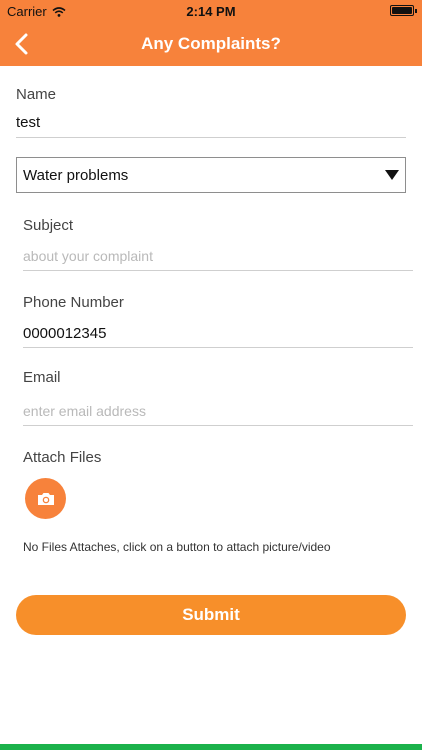 Image resolution: width=422 pixels, height=750 pixels. I want to click on category-dropdown: Water problems, so click(211, 175).